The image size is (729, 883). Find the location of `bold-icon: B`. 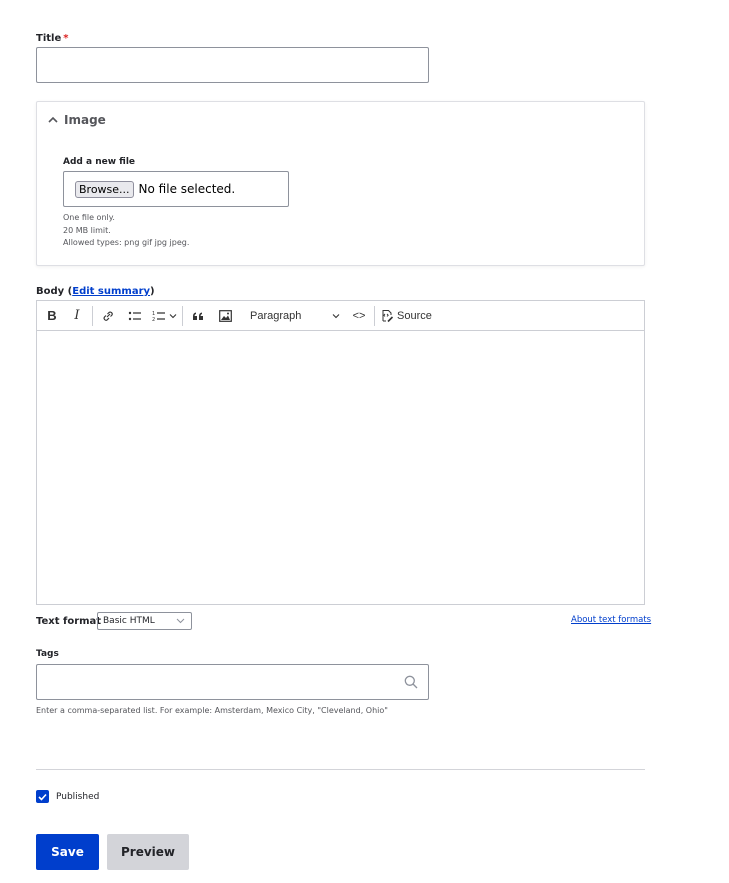

bold-icon: B is located at coordinates (52, 315).